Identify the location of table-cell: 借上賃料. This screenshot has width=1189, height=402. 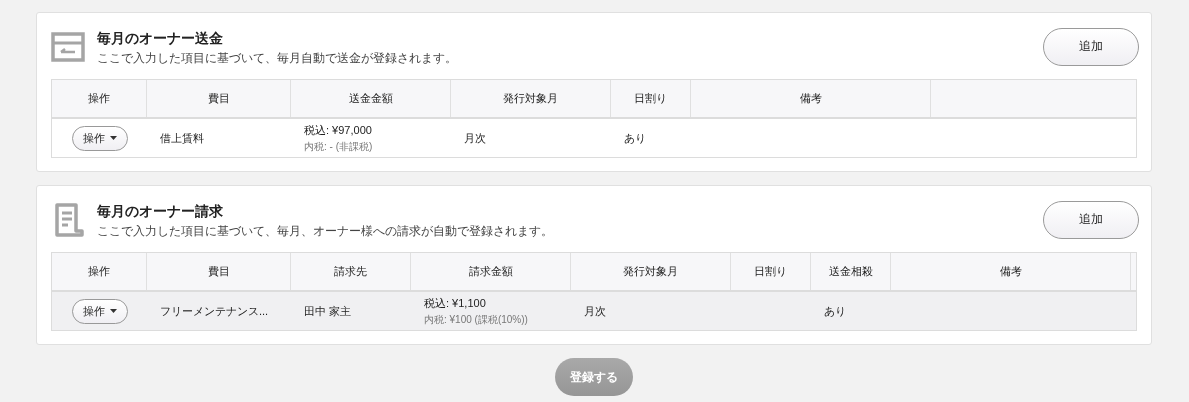
(182, 138).